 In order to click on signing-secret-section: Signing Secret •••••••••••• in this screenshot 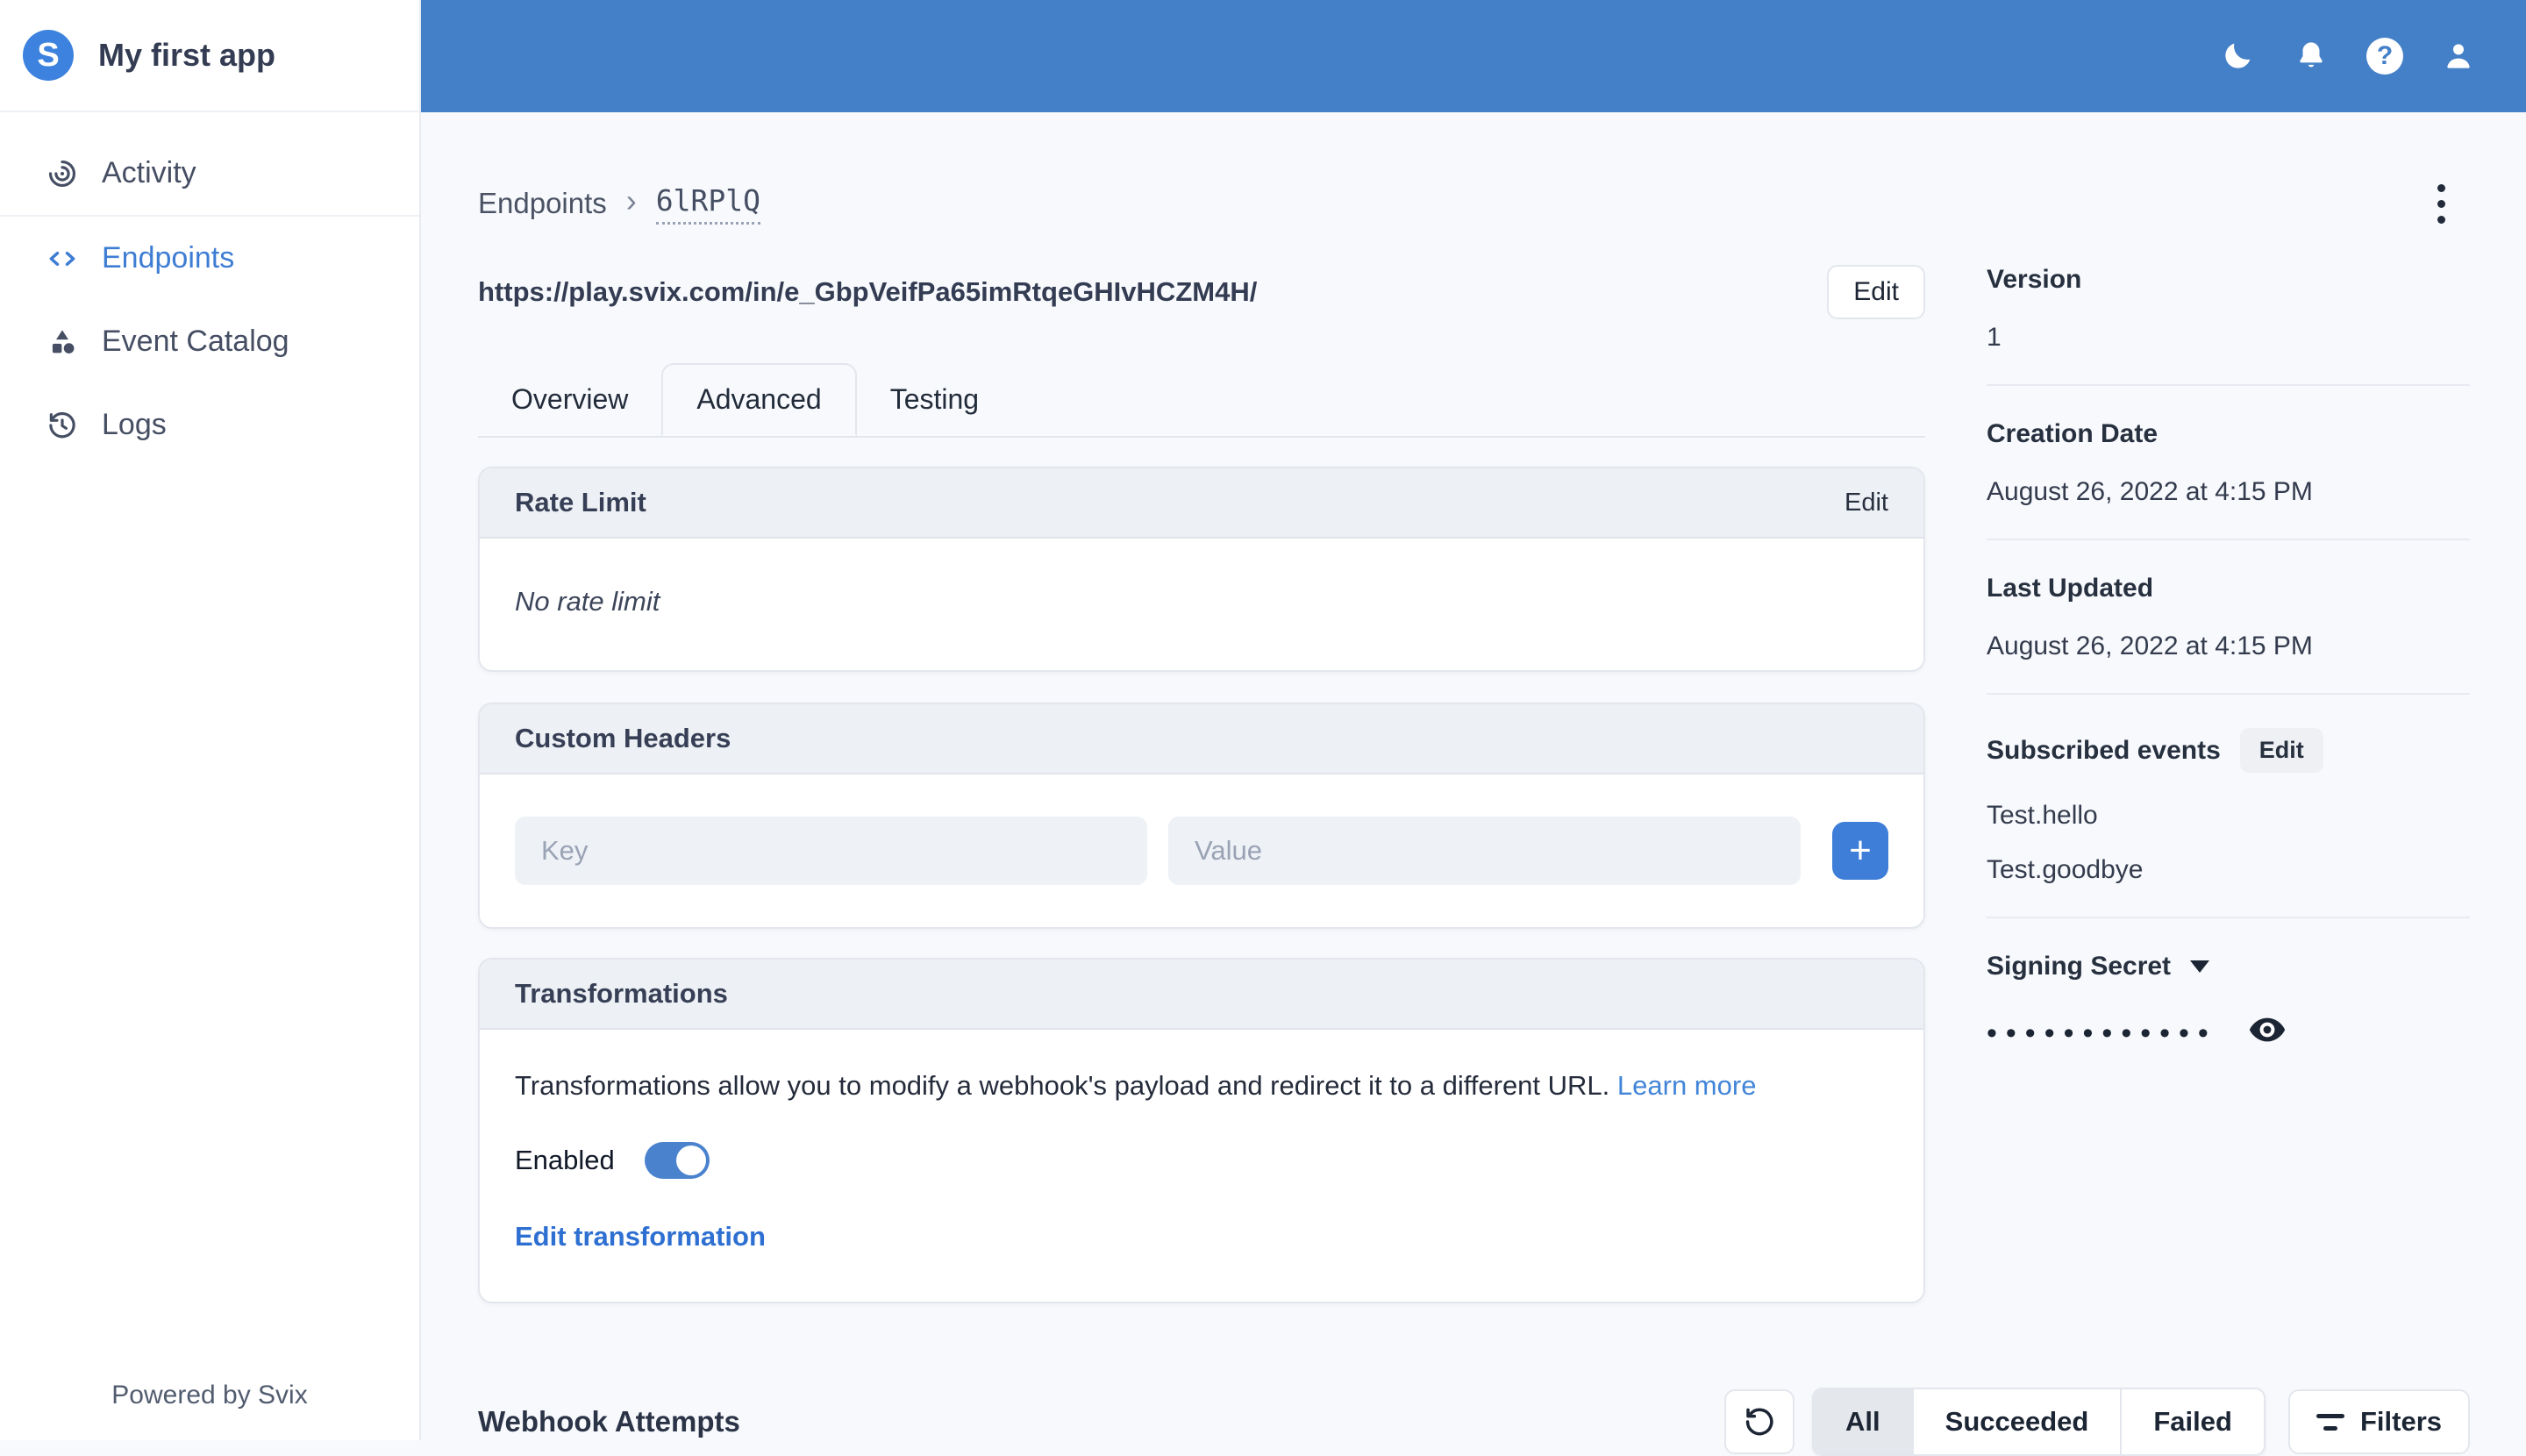, I will do `click(2228, 1016)`.